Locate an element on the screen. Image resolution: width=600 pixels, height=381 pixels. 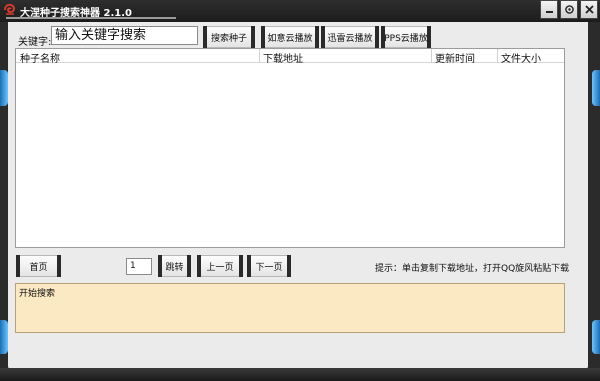
settings-icon is located at coordinates (569, 9).